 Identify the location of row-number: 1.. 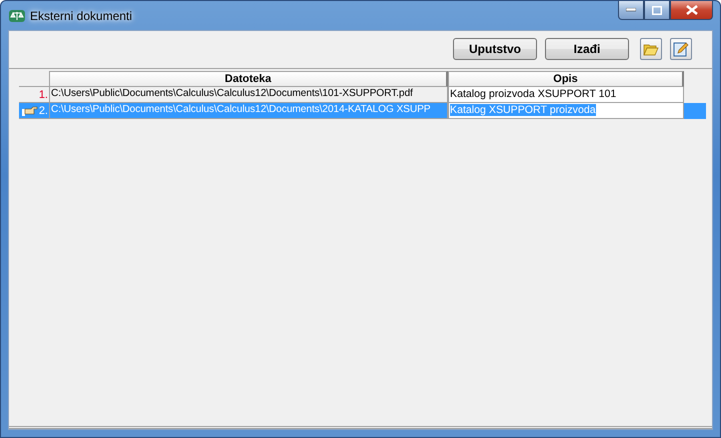
(43, 94).